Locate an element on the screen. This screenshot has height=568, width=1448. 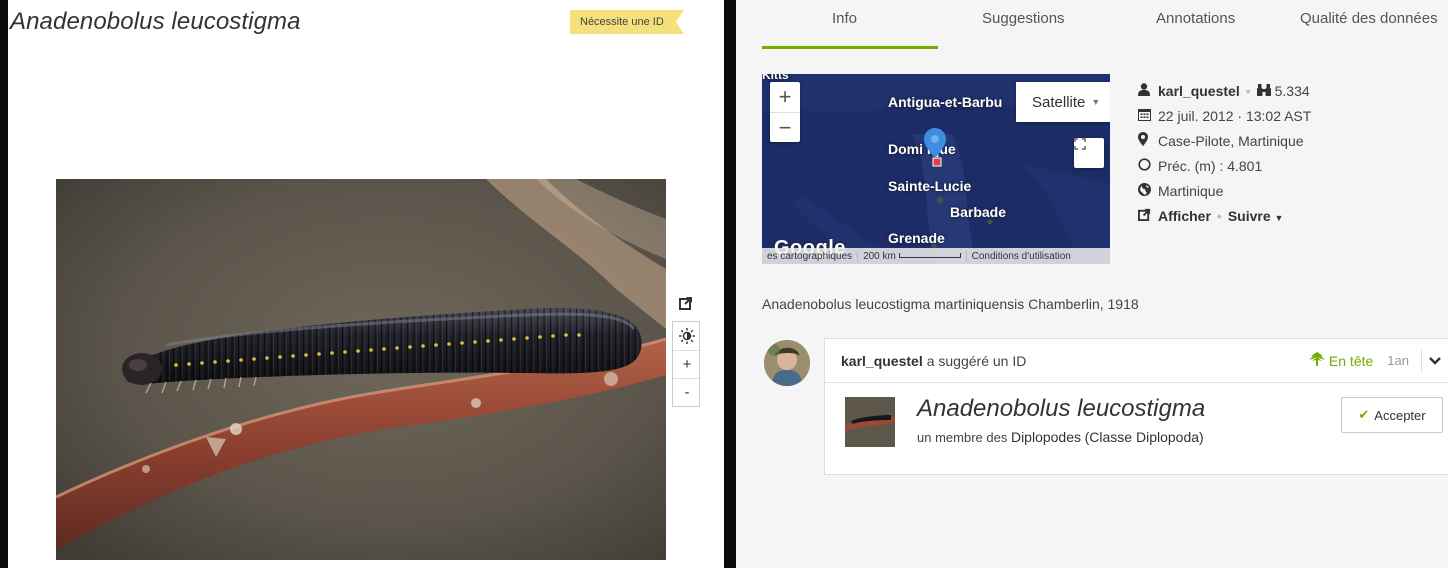
tab-data-quality: Qualité des données is located at coordinates (1369, 18).